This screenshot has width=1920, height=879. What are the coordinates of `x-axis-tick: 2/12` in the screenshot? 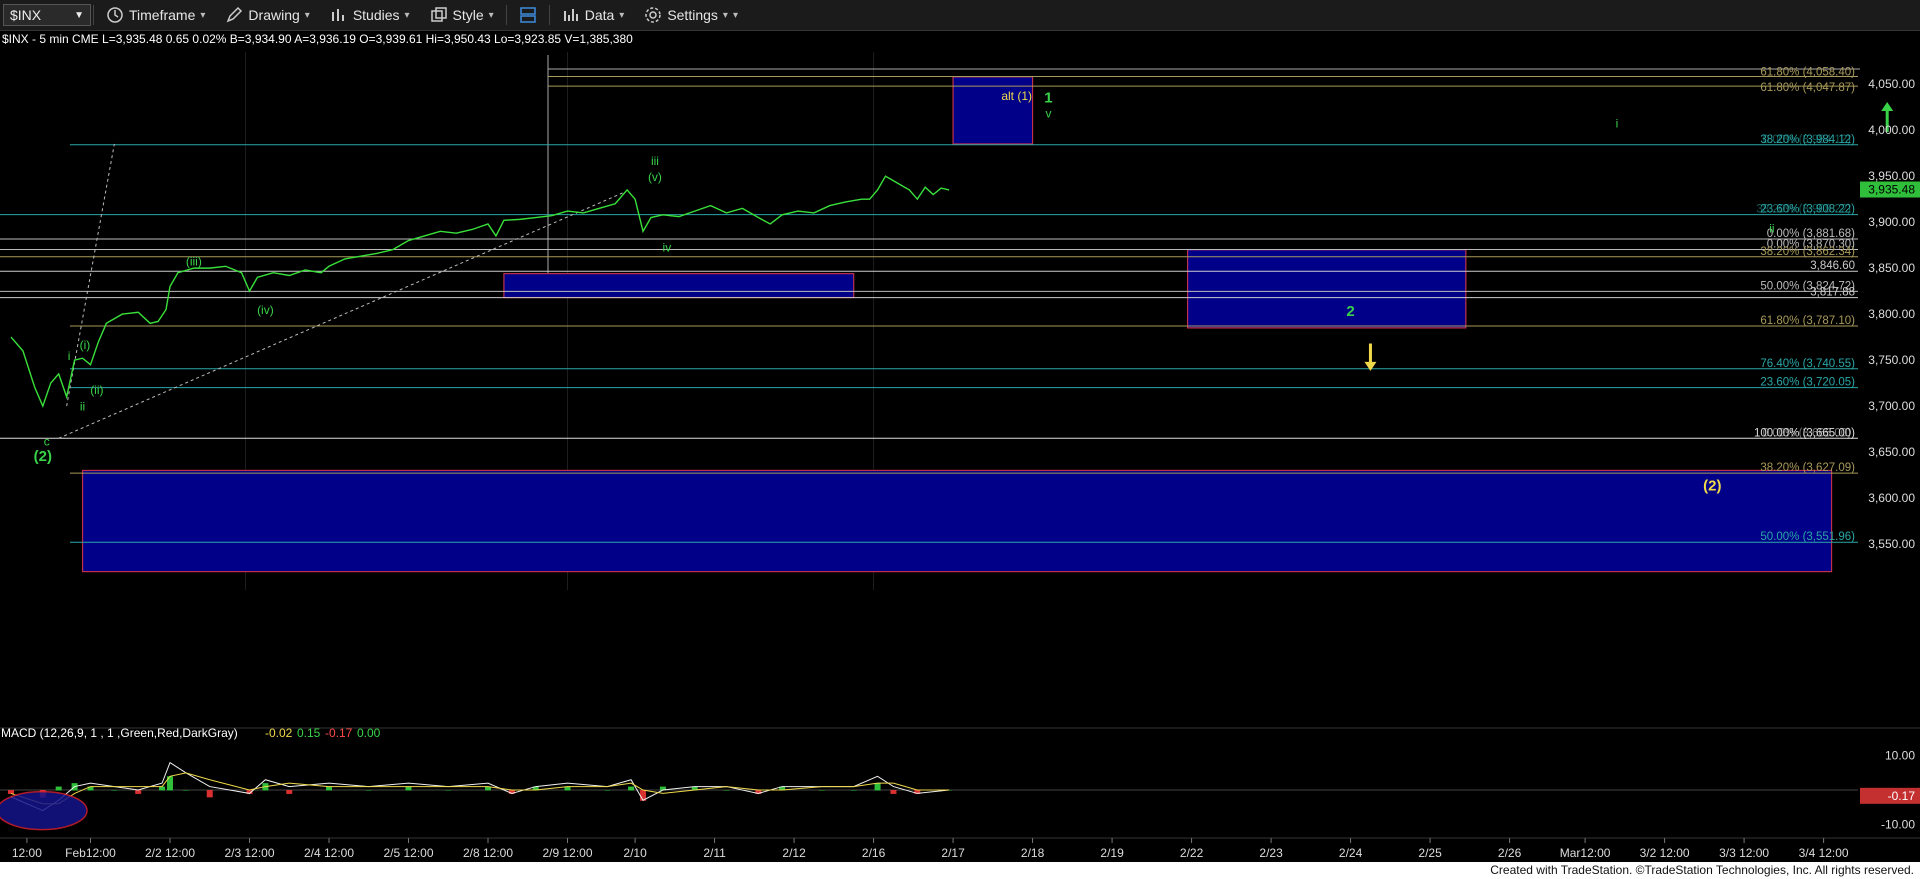 It's located at (794, 853).